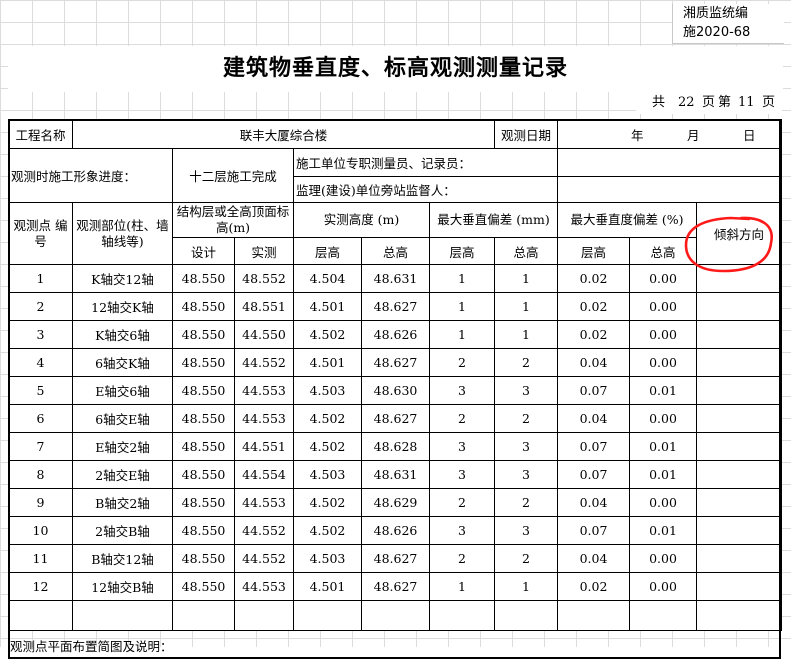 This screenshot has height=659, width=791. What do you see at coordinates (122, 306) in the screenshot?
I see `cell-loc: 12轴交K轴` at bounding box center [122, 306].